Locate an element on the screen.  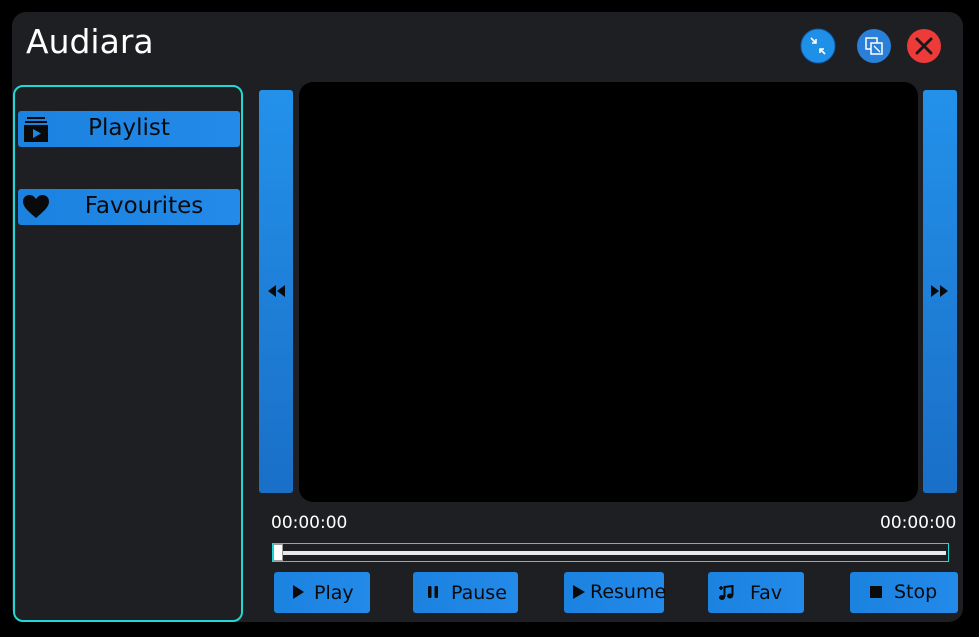
previous-button is located at coordinates (276, 291).